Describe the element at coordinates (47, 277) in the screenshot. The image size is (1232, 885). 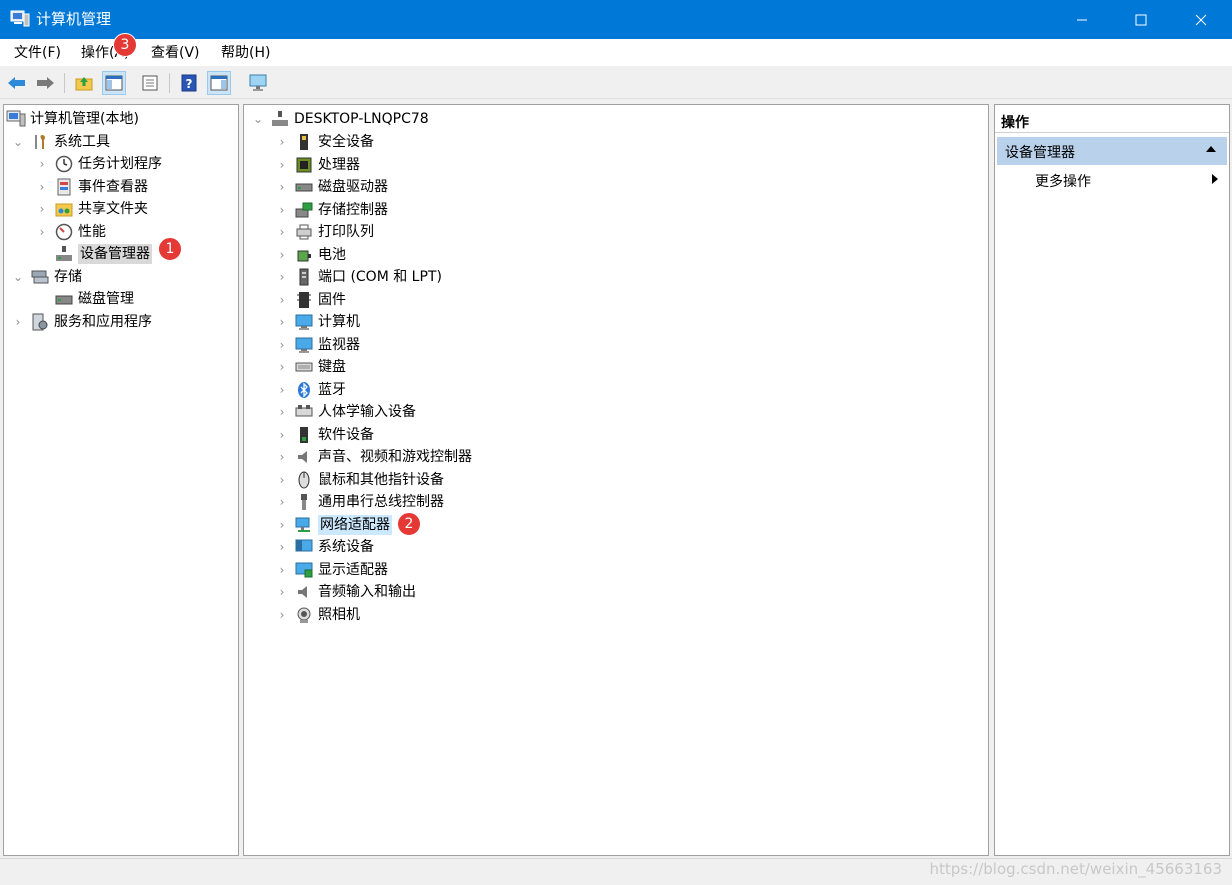
I see `tree-item-storage: ⌄ 存储` at that location.